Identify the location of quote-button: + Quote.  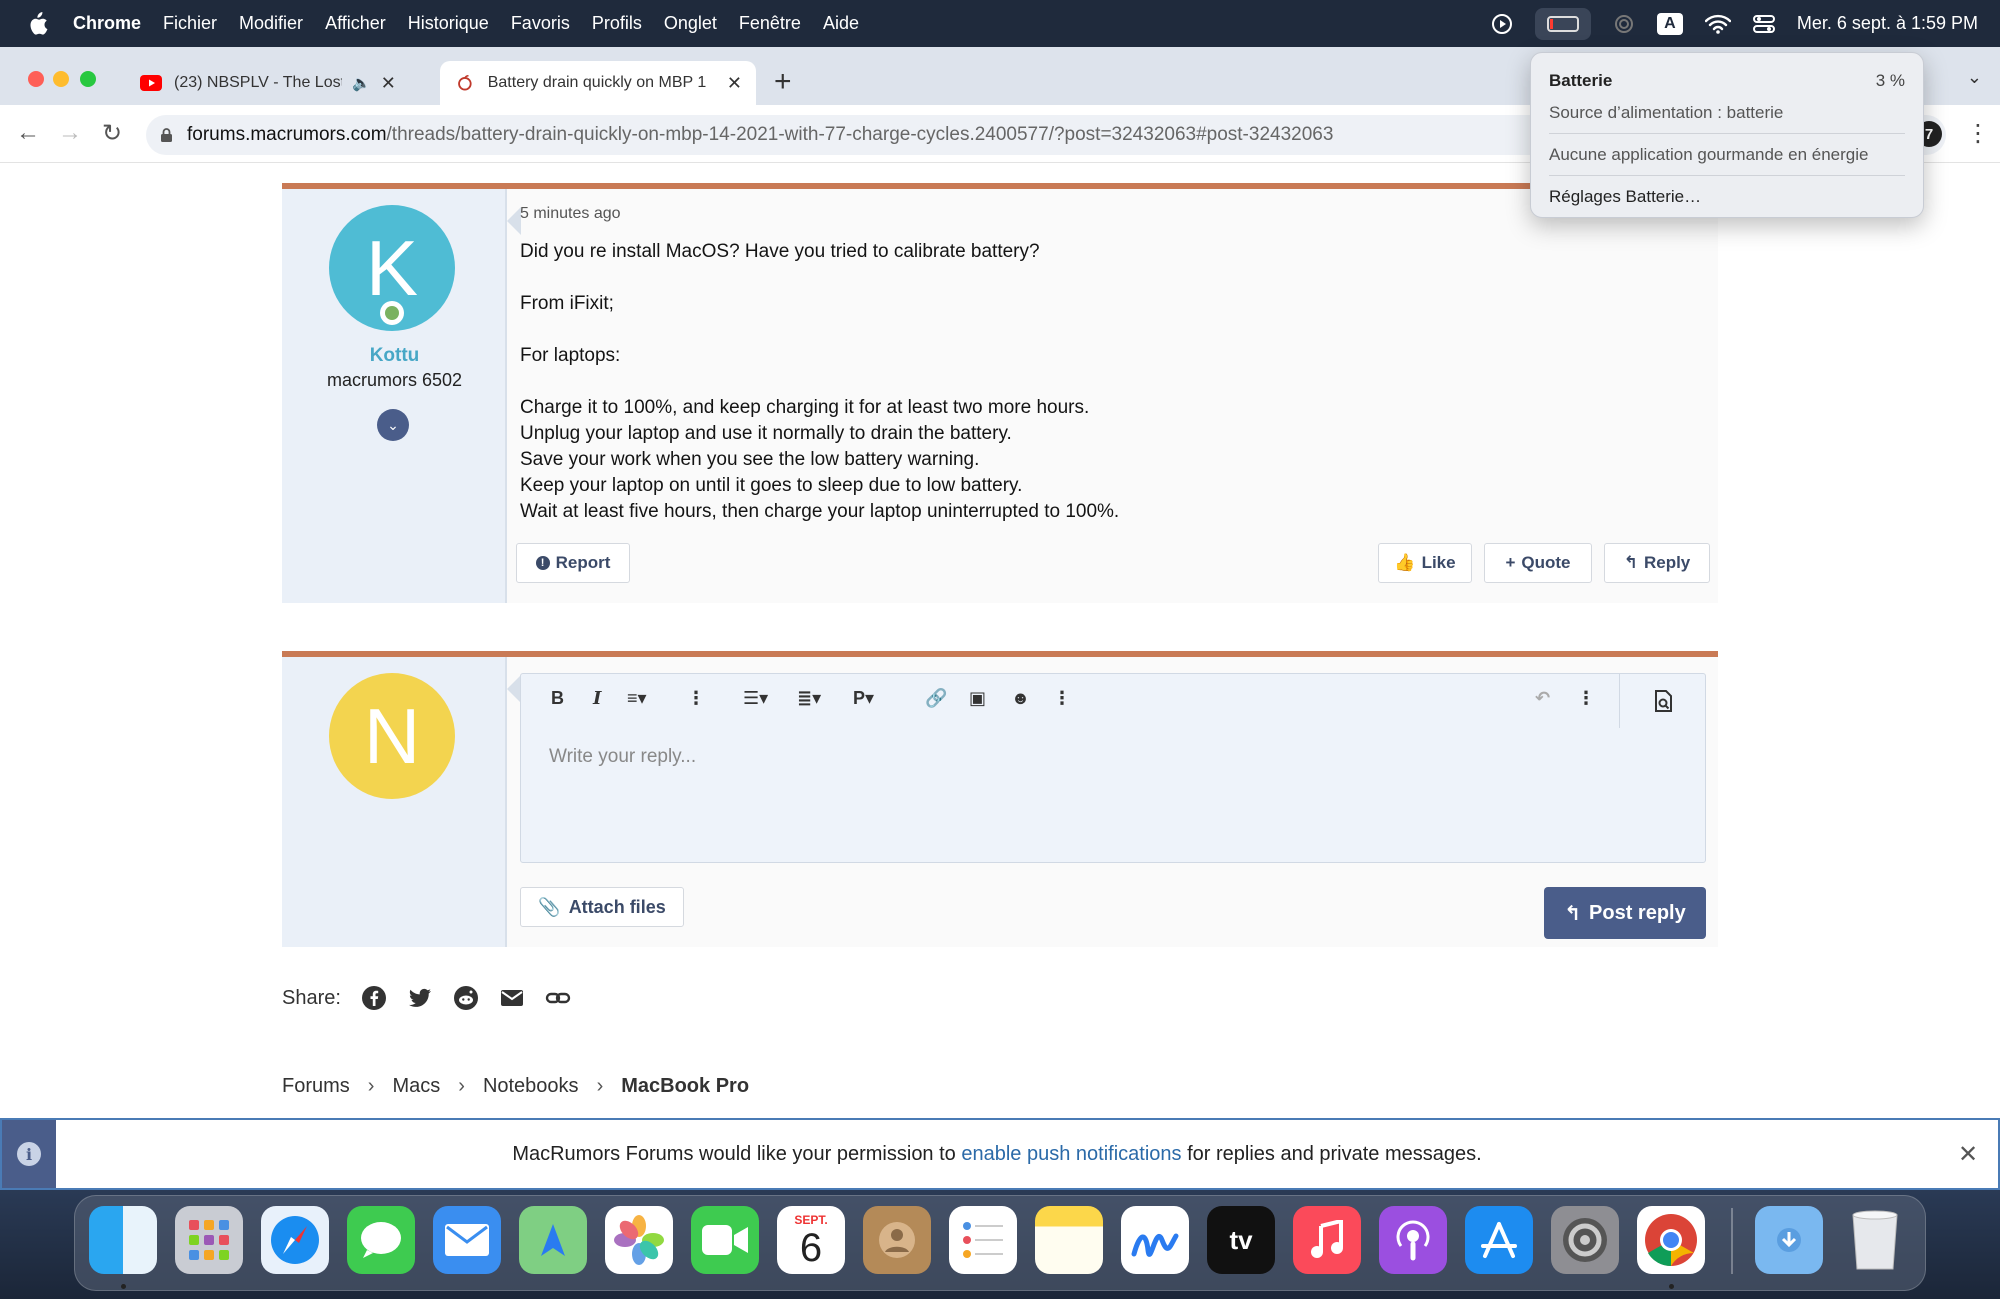
(1538, 563).